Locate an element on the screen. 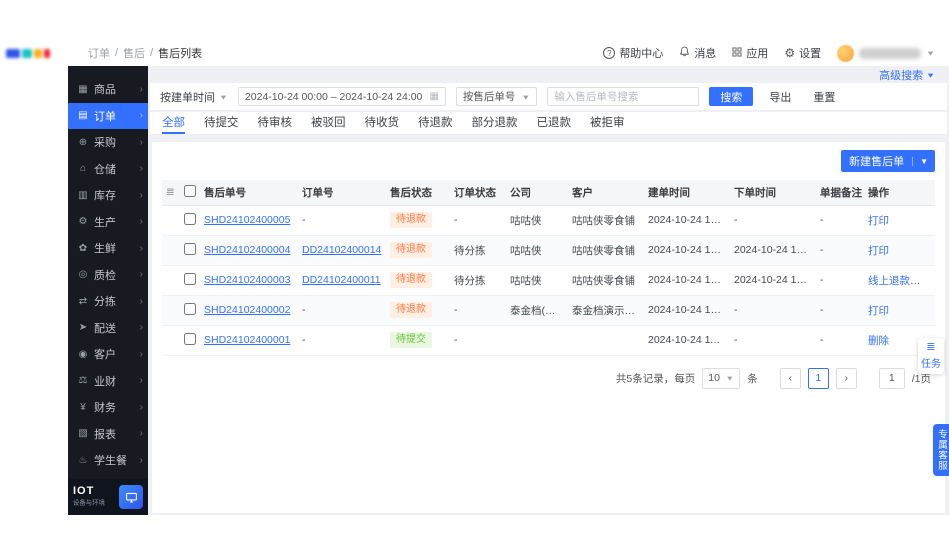 The height and width of the screenshot is (548, 949). tab-refunded: 已退款 is located at coordinates (554, 123).